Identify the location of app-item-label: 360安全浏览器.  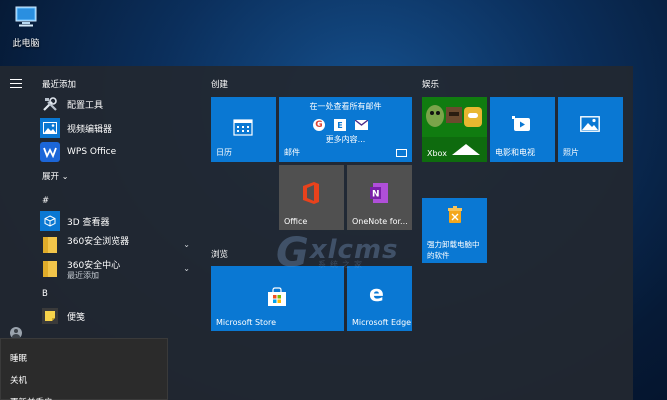
(98, 242).